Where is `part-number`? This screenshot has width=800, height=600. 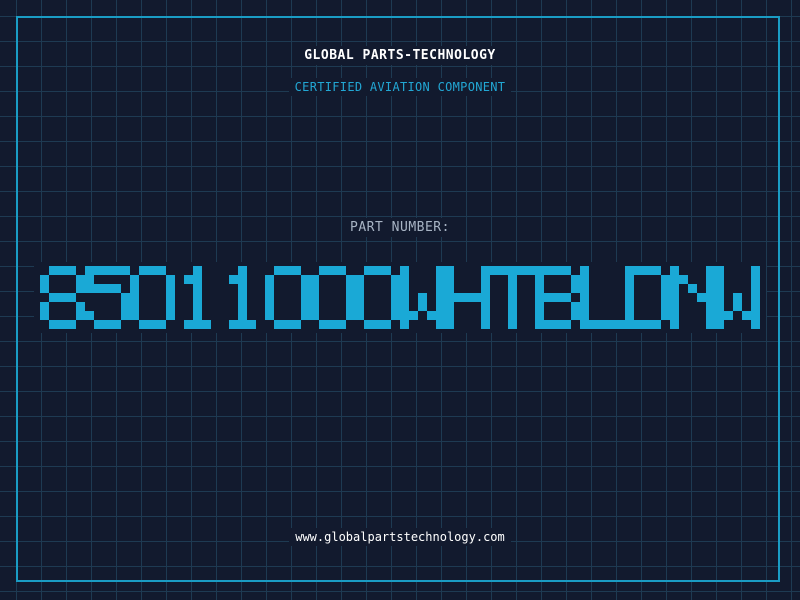 part-number is located at coordinates (400, 298).